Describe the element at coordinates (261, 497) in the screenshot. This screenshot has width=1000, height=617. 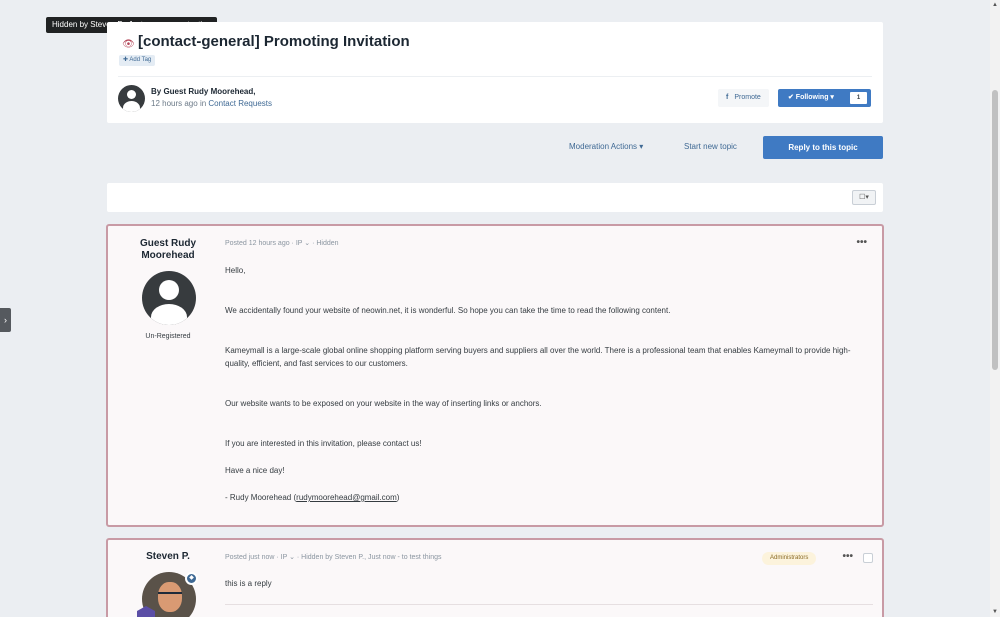
I see `signature-text: - Rudy Moorehead (` at that location.